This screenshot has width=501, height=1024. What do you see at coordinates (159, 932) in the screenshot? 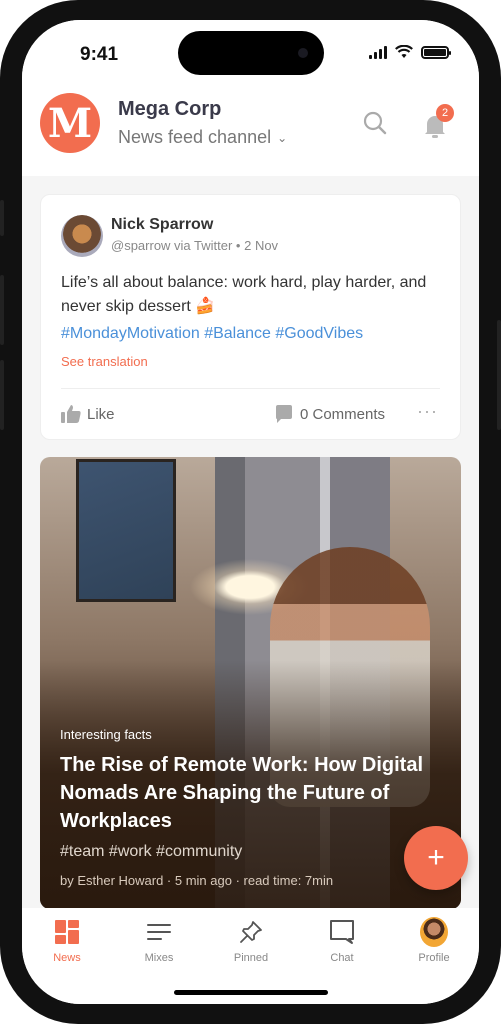
I see `lines-icon` at bounding box center [159, 932].